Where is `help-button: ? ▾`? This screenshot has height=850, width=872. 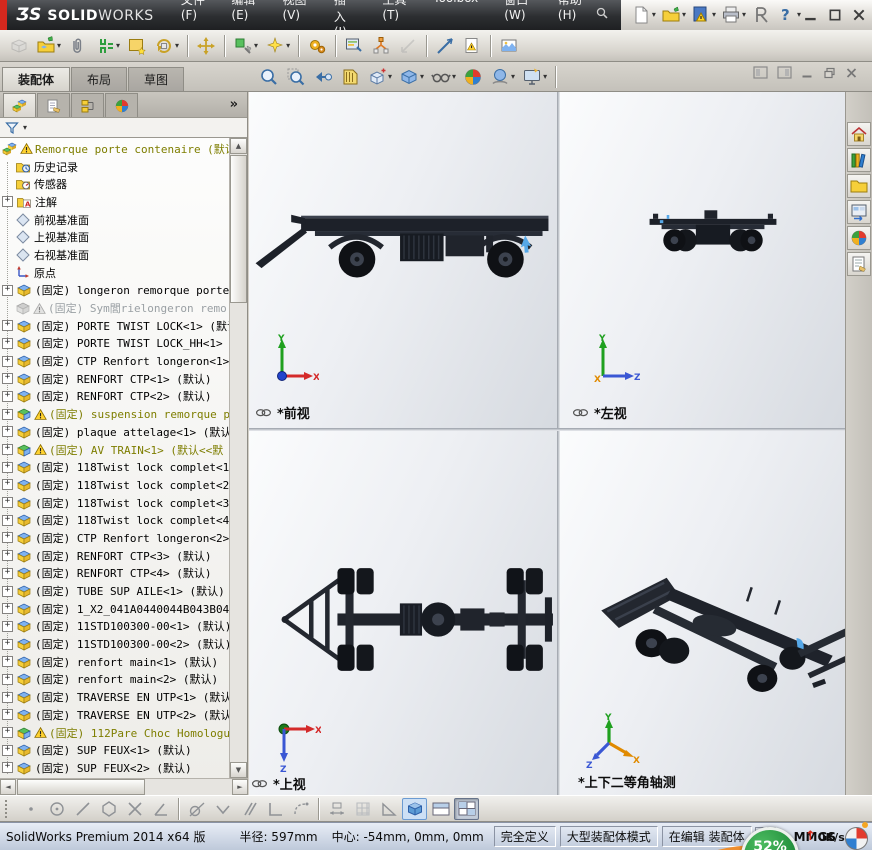 help-button: ? ▾ is located at coordinates (788, 15).